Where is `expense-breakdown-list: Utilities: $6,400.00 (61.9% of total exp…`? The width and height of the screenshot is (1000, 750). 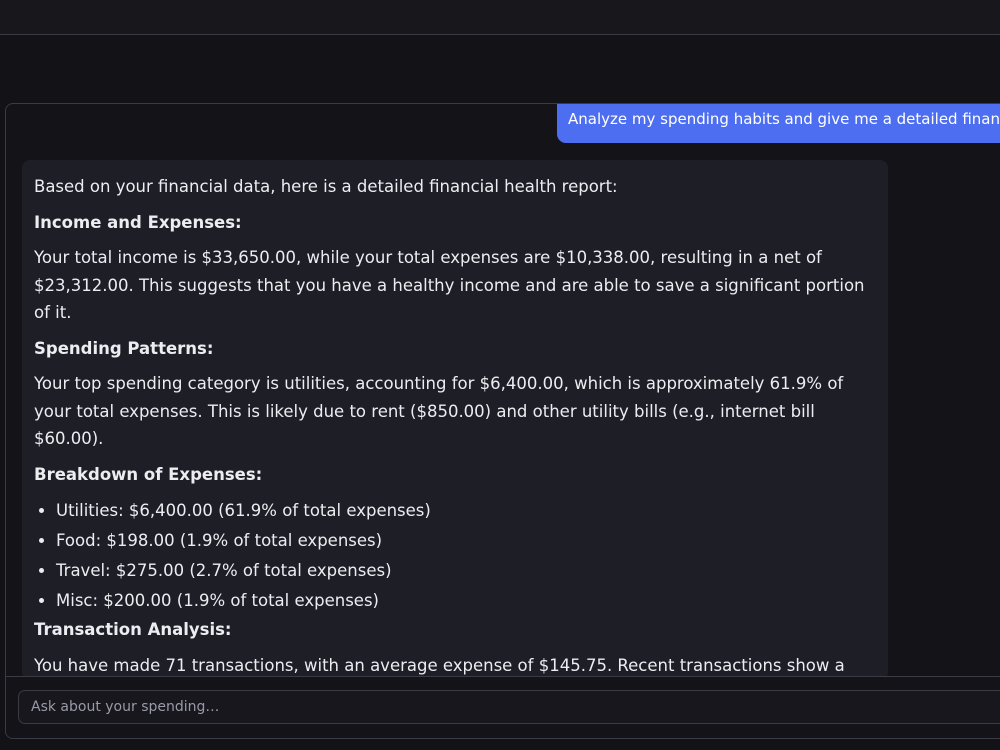 expense-breakdown-list: Utilities: $6,400.00 (61.9% of total exp… is located at coordinates (455, 556).